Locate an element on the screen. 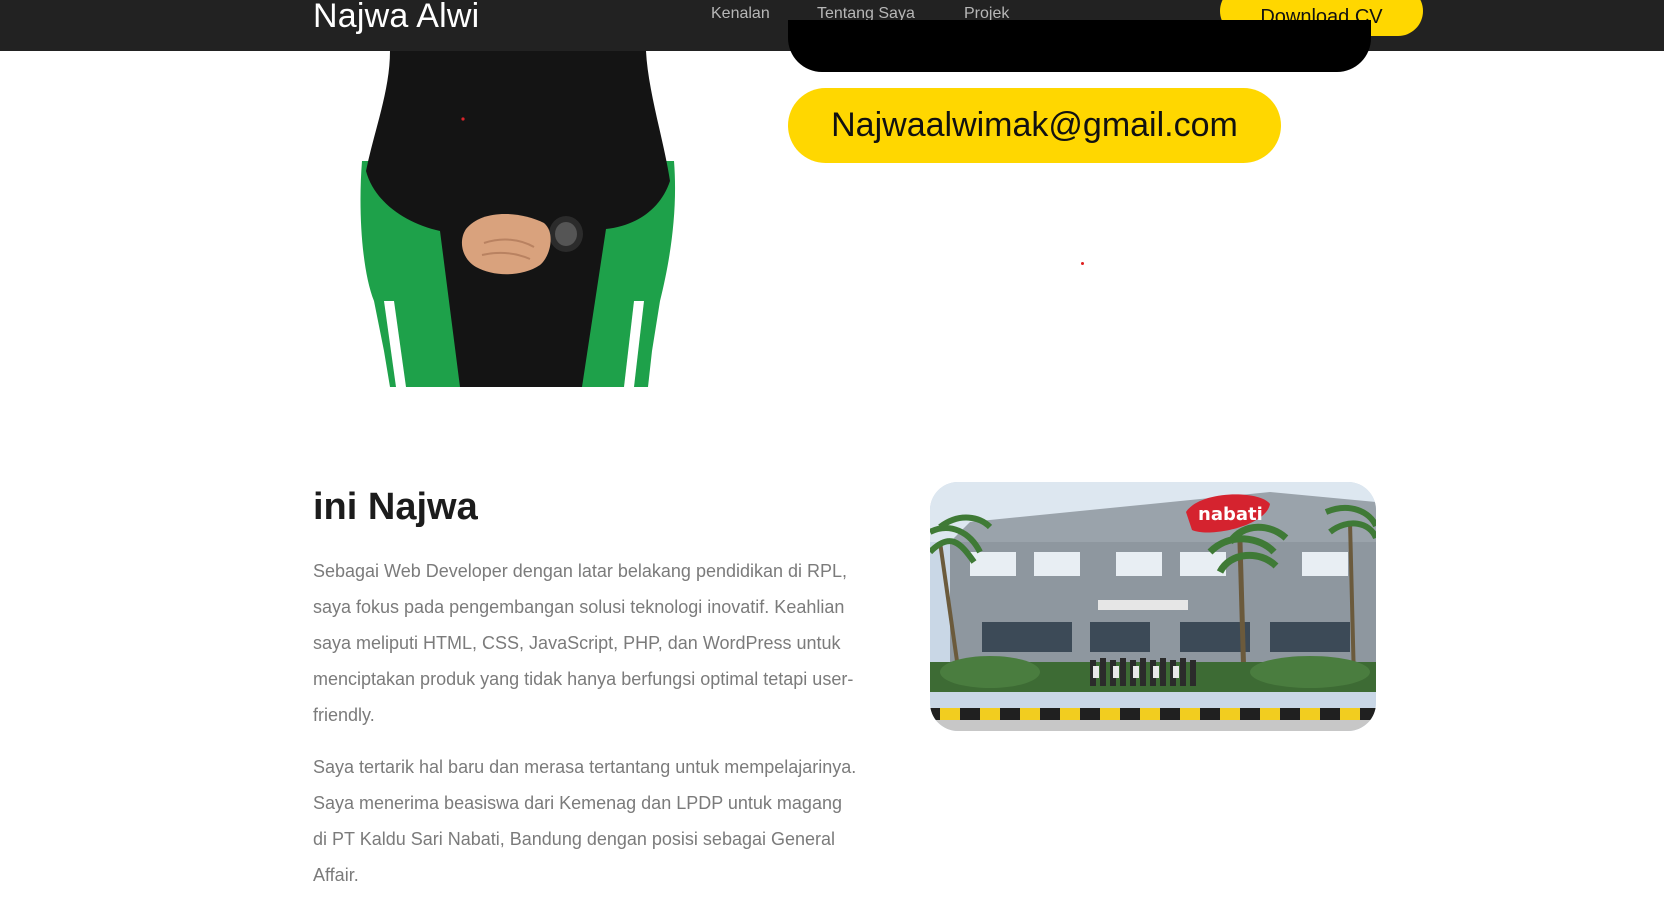 The image size is (1664, 917). about-title: ini Najwa is located at coordinates (395, 507).